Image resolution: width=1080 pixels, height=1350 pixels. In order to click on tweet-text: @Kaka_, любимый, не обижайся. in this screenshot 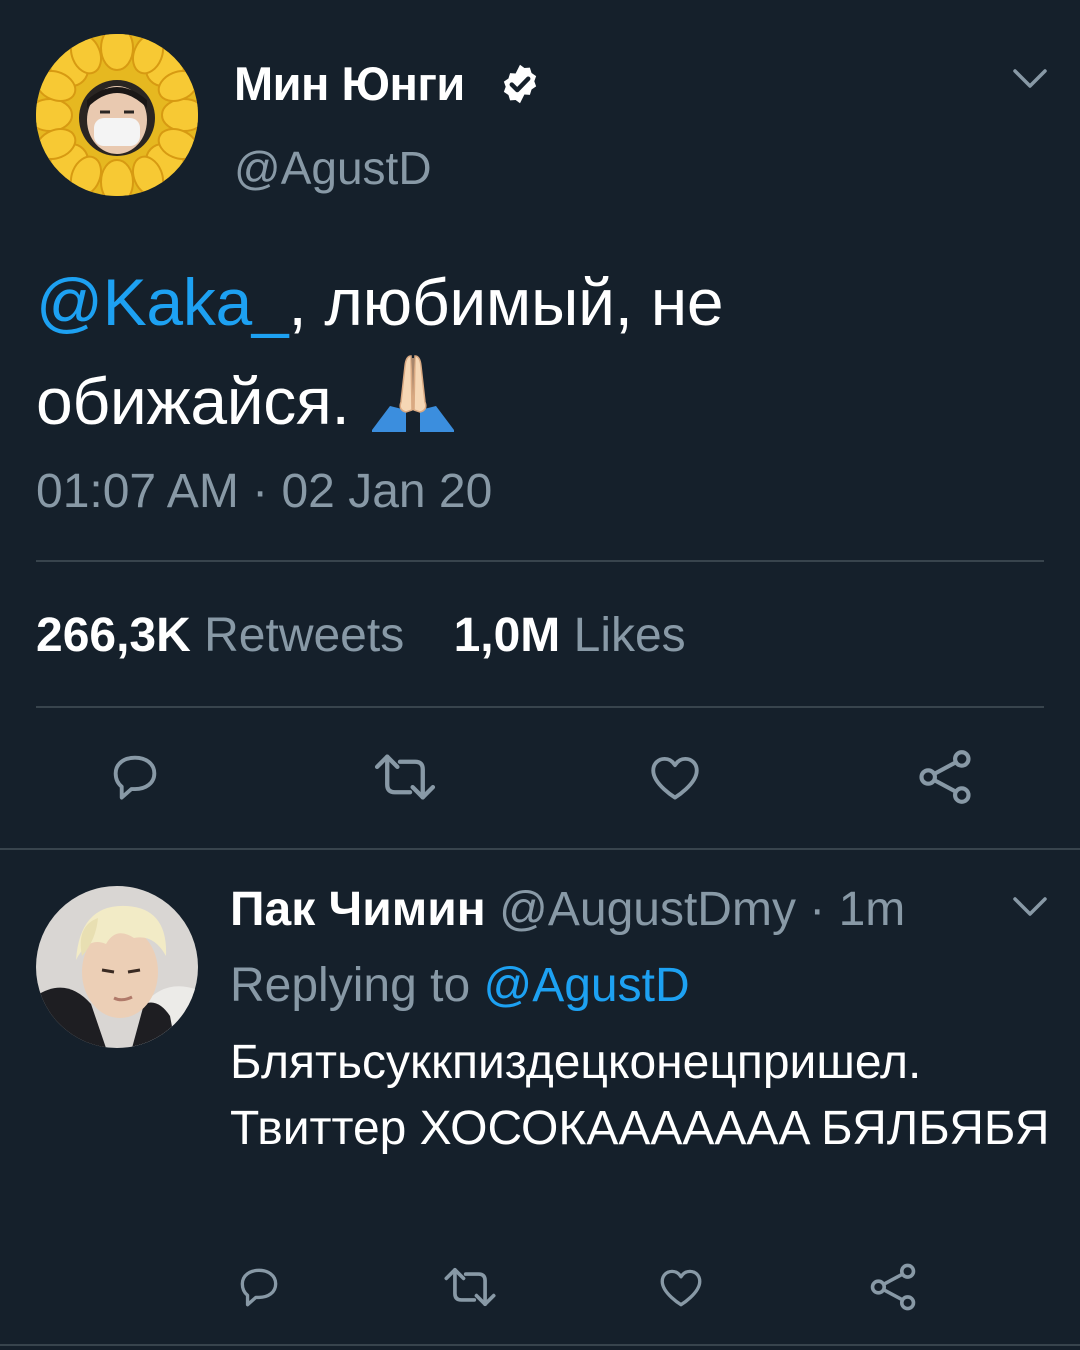, I will do `click(541, 351)`.